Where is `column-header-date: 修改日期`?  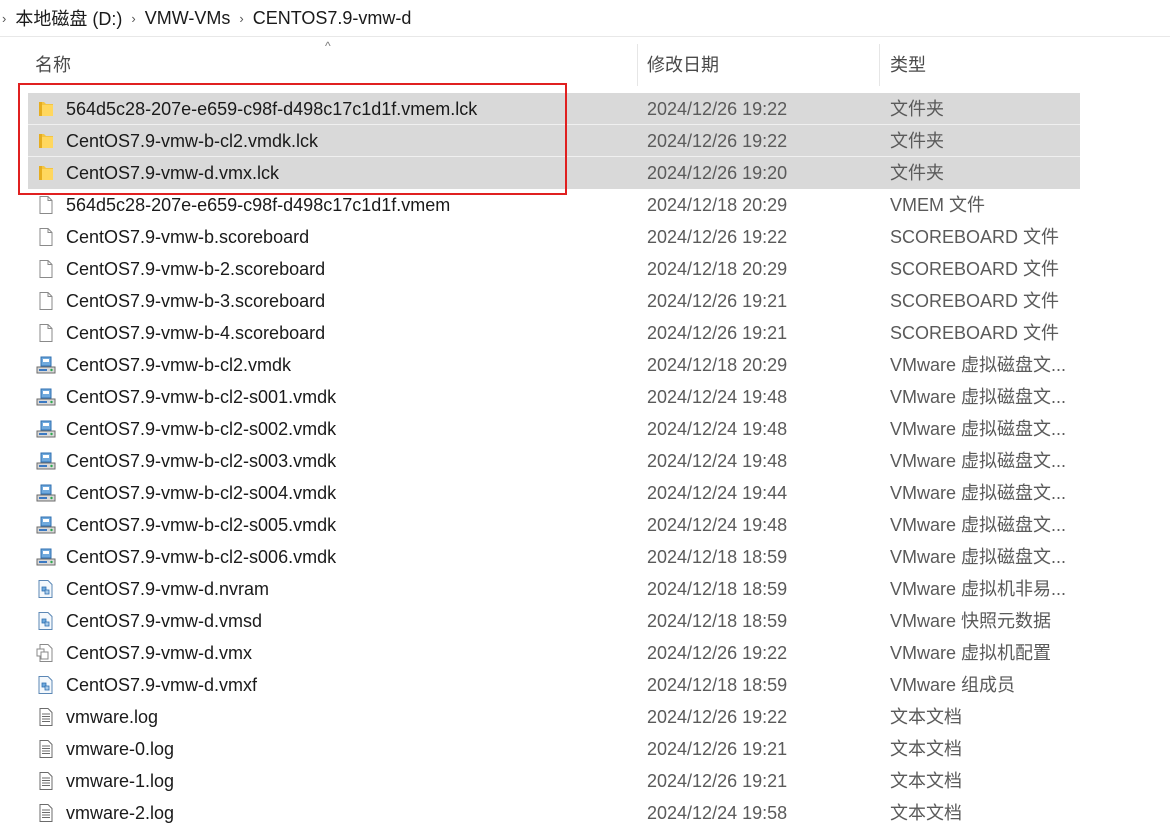
column-header-date: 修改日期 is located at coordinates (758, 65).